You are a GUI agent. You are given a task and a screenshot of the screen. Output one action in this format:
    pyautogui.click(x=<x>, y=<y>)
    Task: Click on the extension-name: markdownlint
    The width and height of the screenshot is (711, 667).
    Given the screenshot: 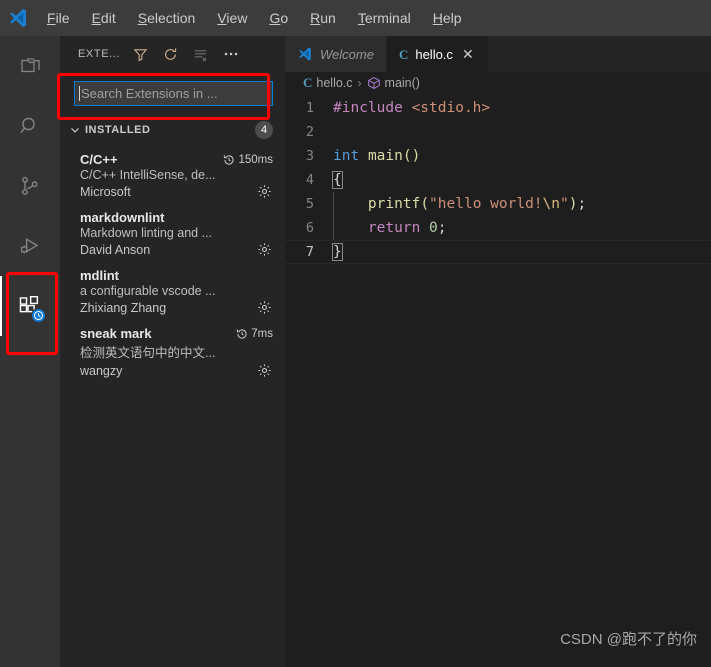 What is the action you would take?
    pyautogui.click(x=122, y=217)
    